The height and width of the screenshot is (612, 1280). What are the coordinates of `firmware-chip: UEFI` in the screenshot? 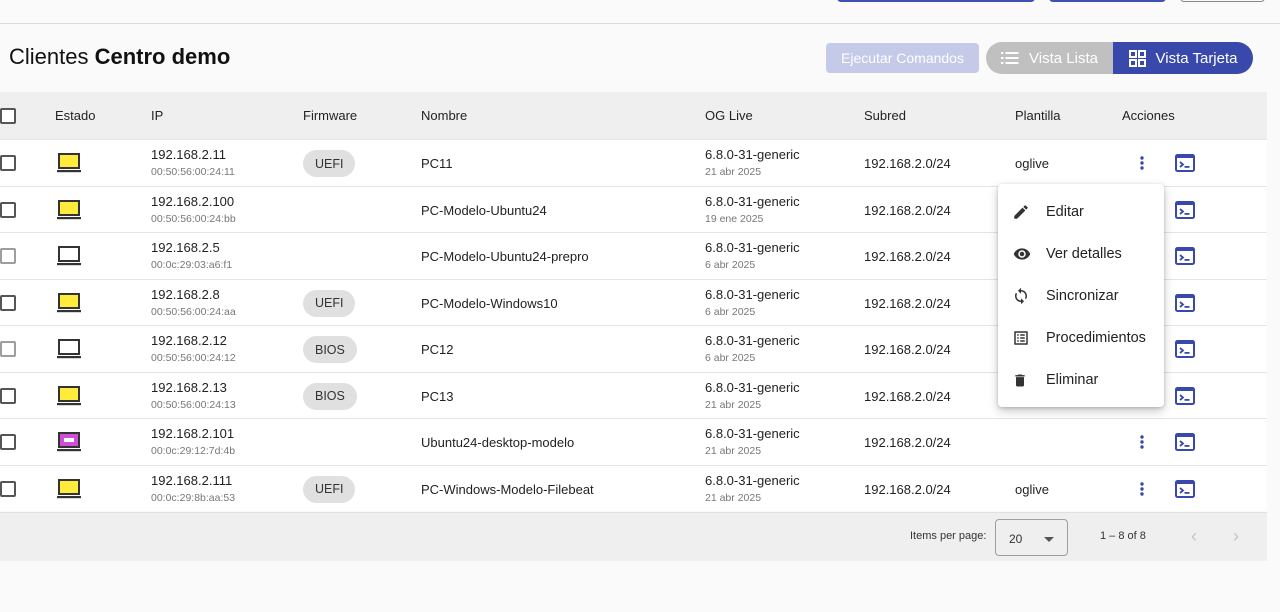 It's located at (329, 489).